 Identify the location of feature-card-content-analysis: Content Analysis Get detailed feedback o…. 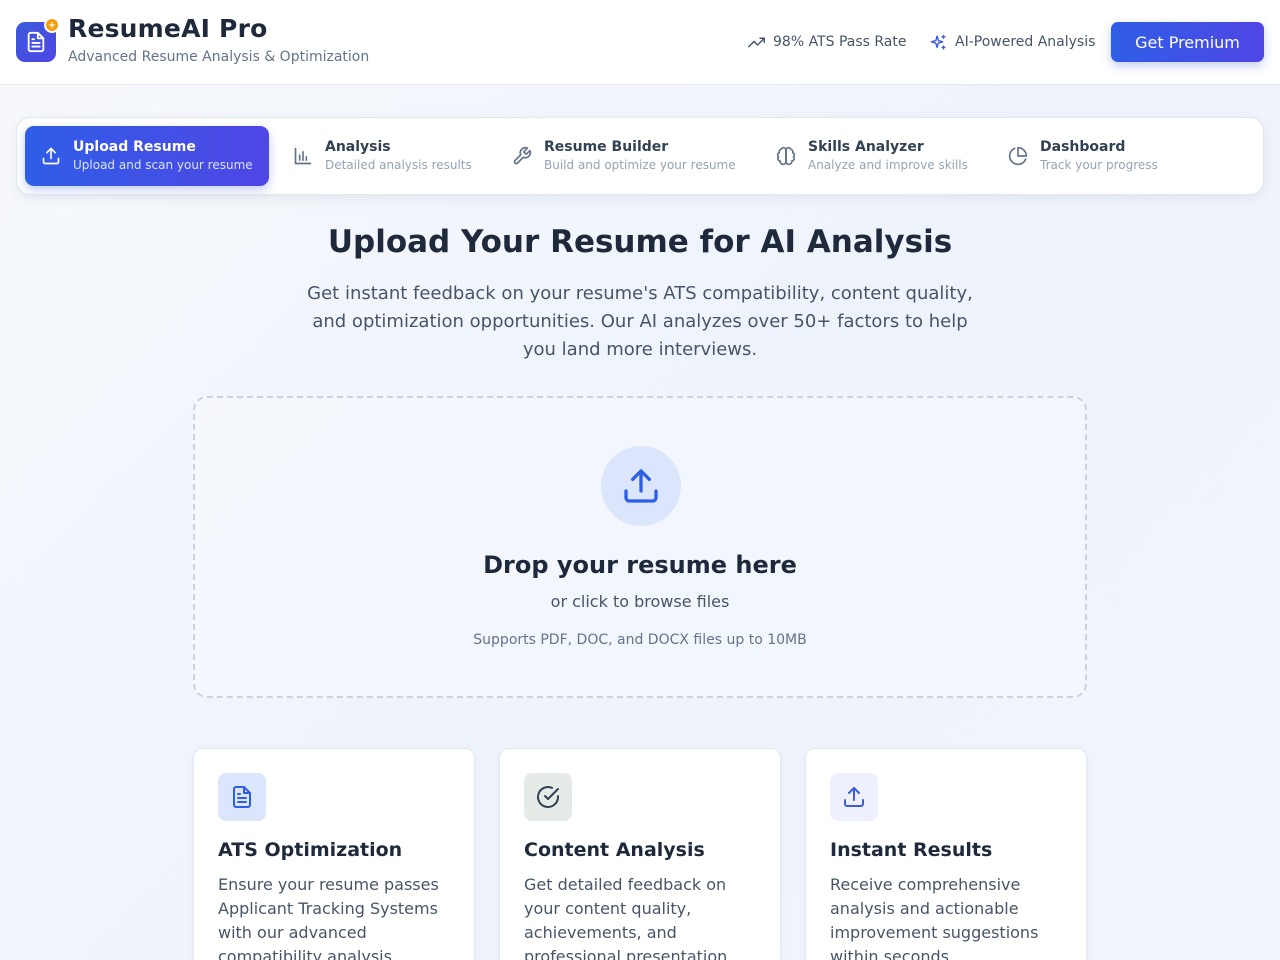
(640, 854).